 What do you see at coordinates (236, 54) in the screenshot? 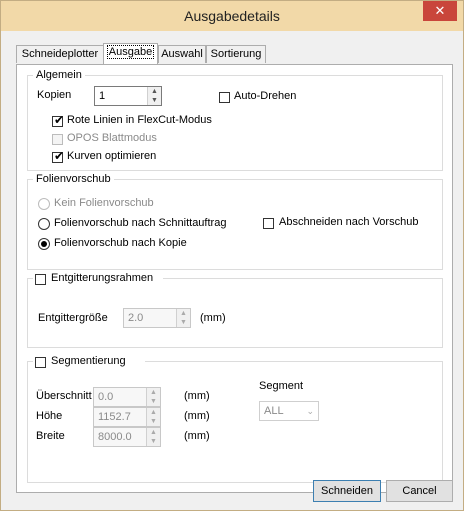
I see `tab-sortierung: Sortierung` at bounding box center [236, 54].